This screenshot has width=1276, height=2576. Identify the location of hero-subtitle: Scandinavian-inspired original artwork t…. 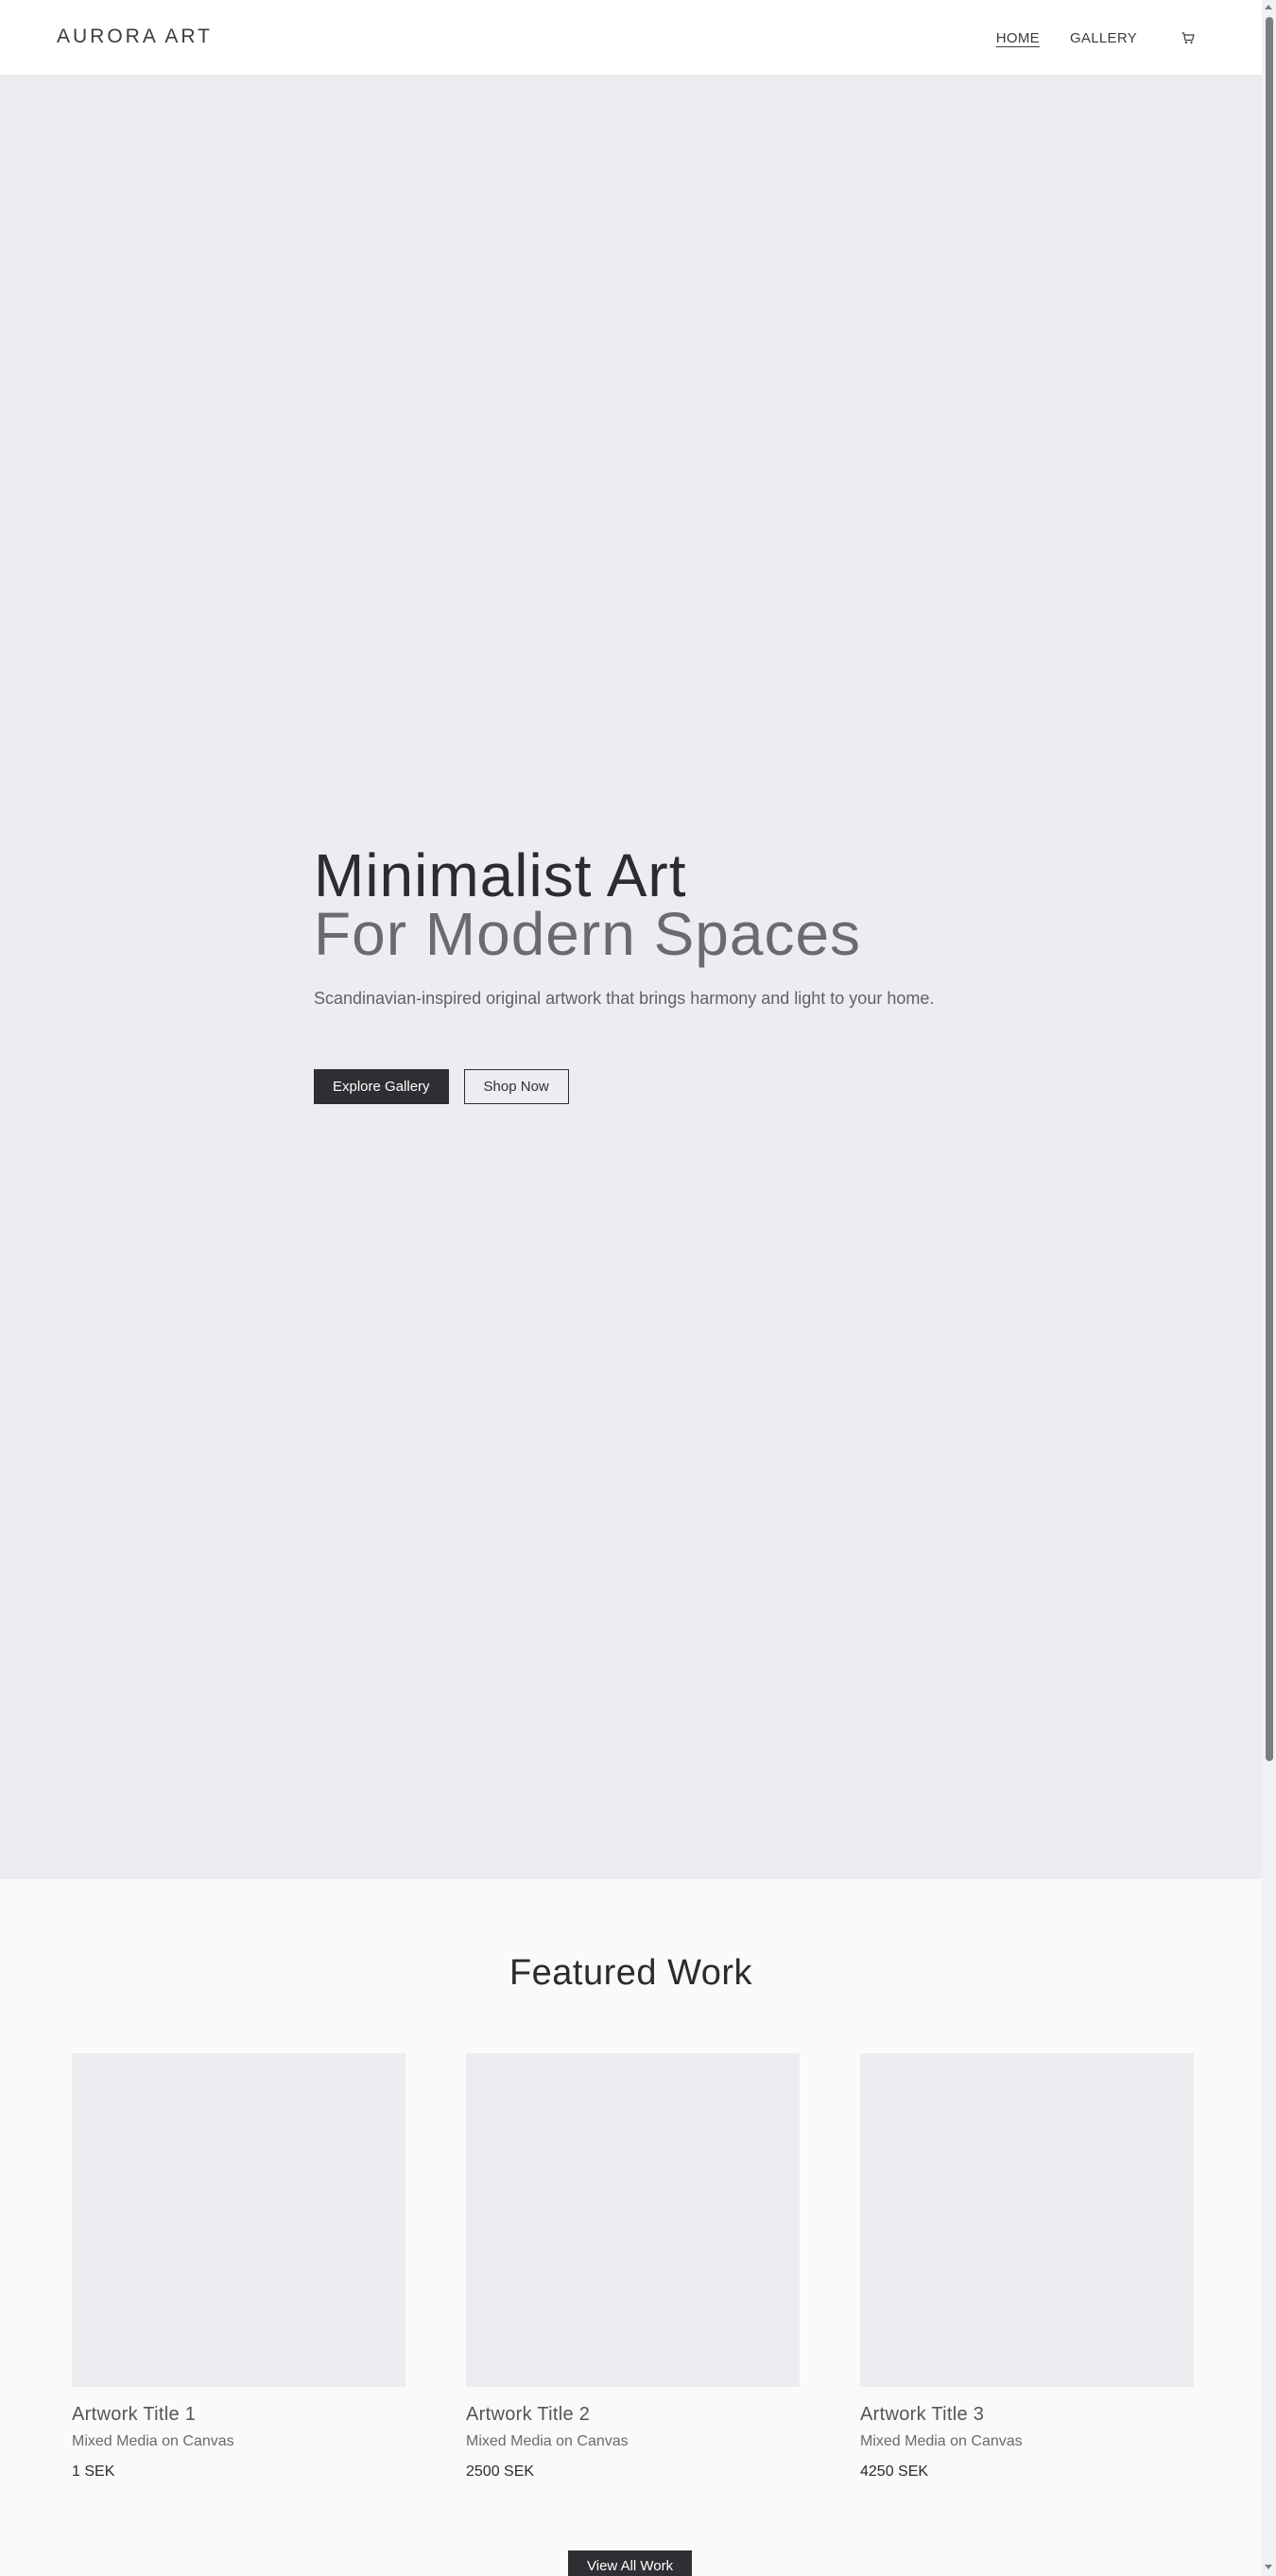
(625, 999).